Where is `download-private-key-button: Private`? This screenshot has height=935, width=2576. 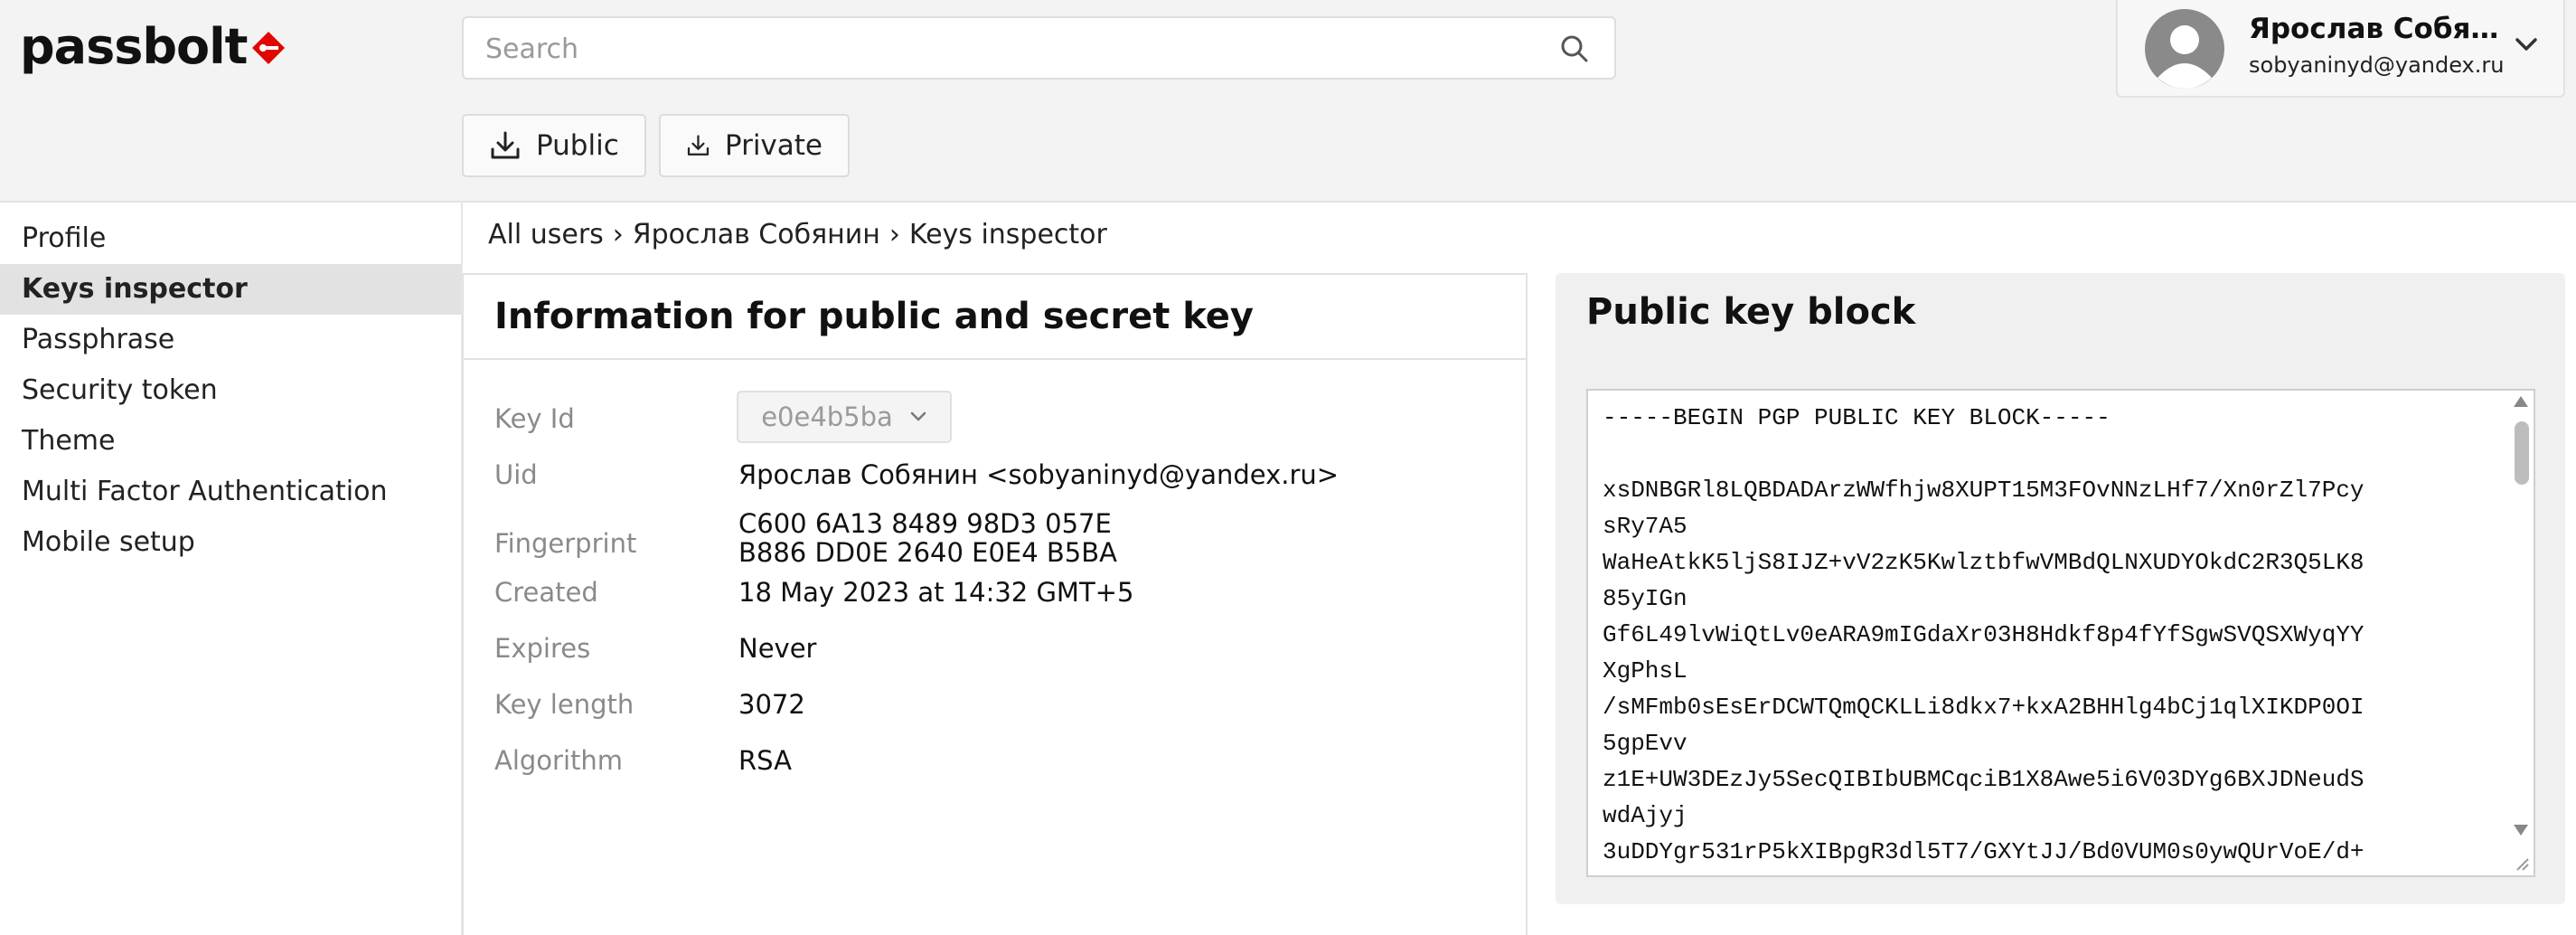
download-private-key-button: Private is located at coordinates (754, 145).